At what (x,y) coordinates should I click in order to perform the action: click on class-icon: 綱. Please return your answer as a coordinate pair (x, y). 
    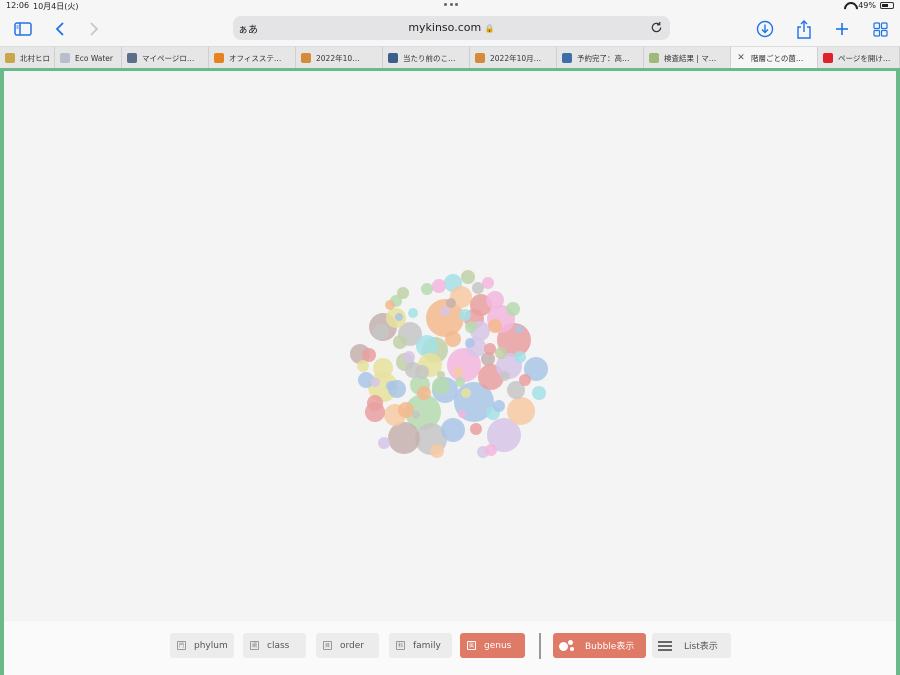
    Looking at the image, I should click on (254, 645).